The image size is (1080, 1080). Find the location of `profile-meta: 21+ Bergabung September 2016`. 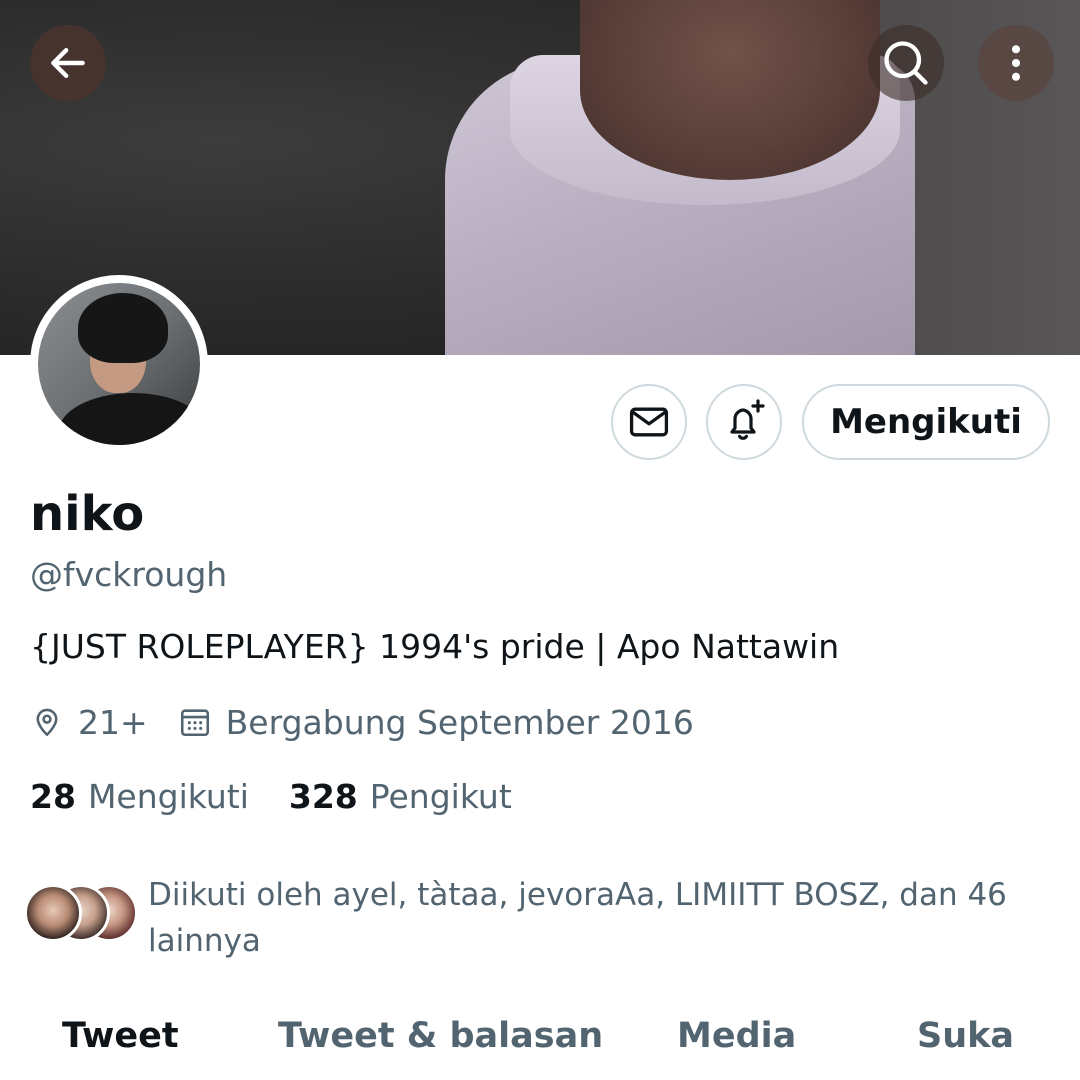

profile-meta: 21+ Bergabung September 2016 is located at coordinates (362, 722).